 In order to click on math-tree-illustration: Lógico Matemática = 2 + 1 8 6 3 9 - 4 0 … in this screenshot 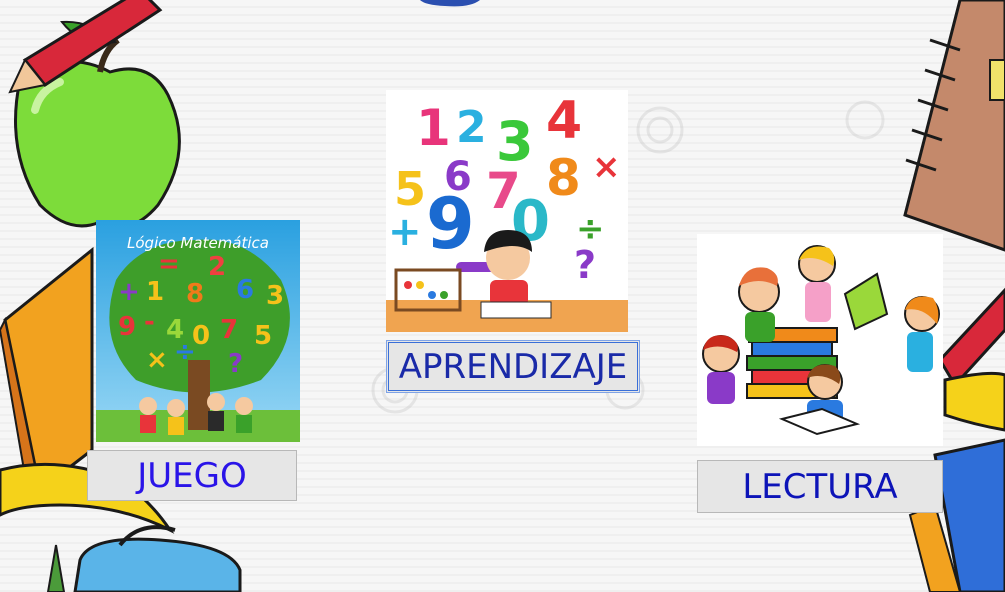, I will do `click(198, 331)`.